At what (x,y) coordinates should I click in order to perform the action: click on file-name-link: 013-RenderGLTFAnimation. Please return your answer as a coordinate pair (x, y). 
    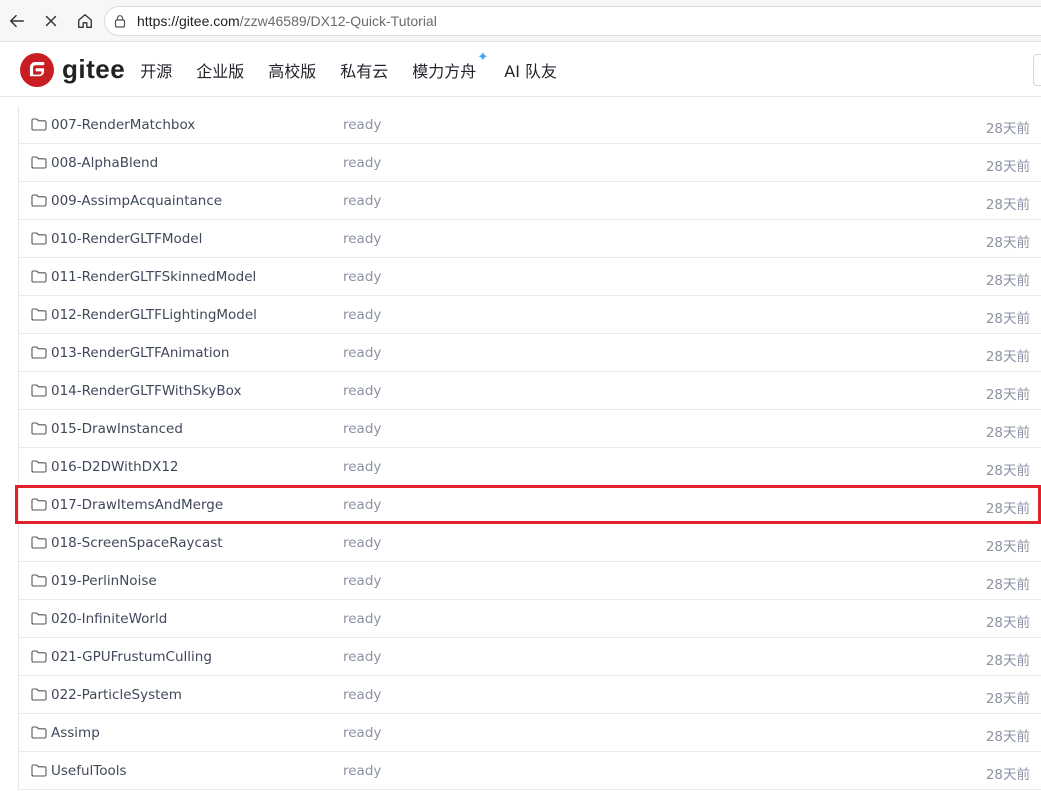
    Looking at the image, I should click on (140, 353).